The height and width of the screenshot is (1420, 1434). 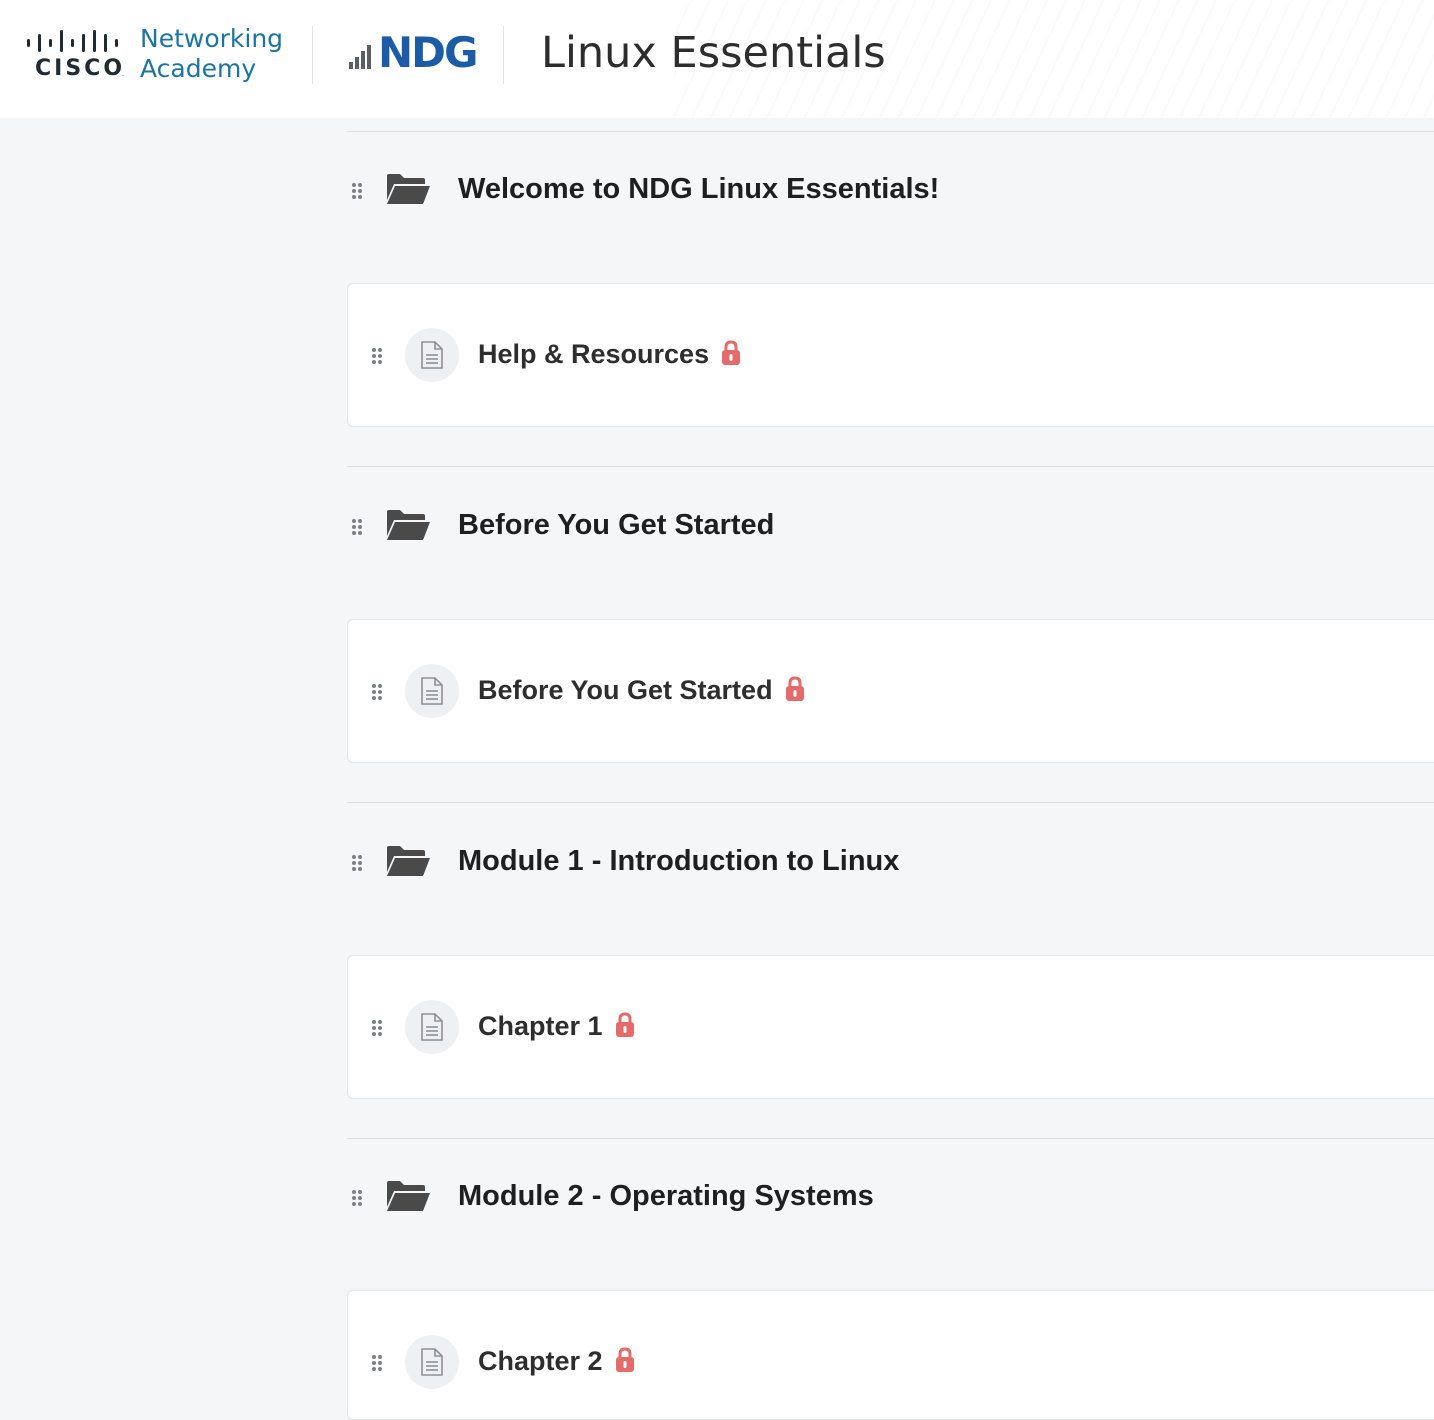 I want to click on section-title: Before You Get Started, so click(x=616, y=525).